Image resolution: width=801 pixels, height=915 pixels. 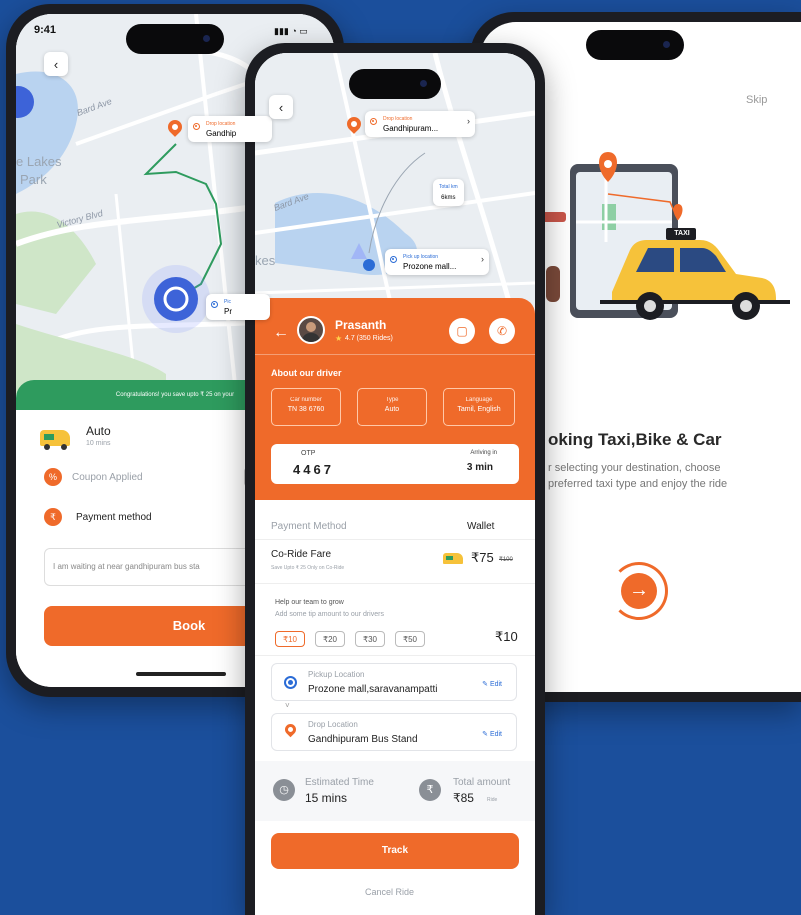 What do you see at coordinates (313, 469) in the screenshot?
I see `otp-value: 4467` at bounding box center [313, 469].